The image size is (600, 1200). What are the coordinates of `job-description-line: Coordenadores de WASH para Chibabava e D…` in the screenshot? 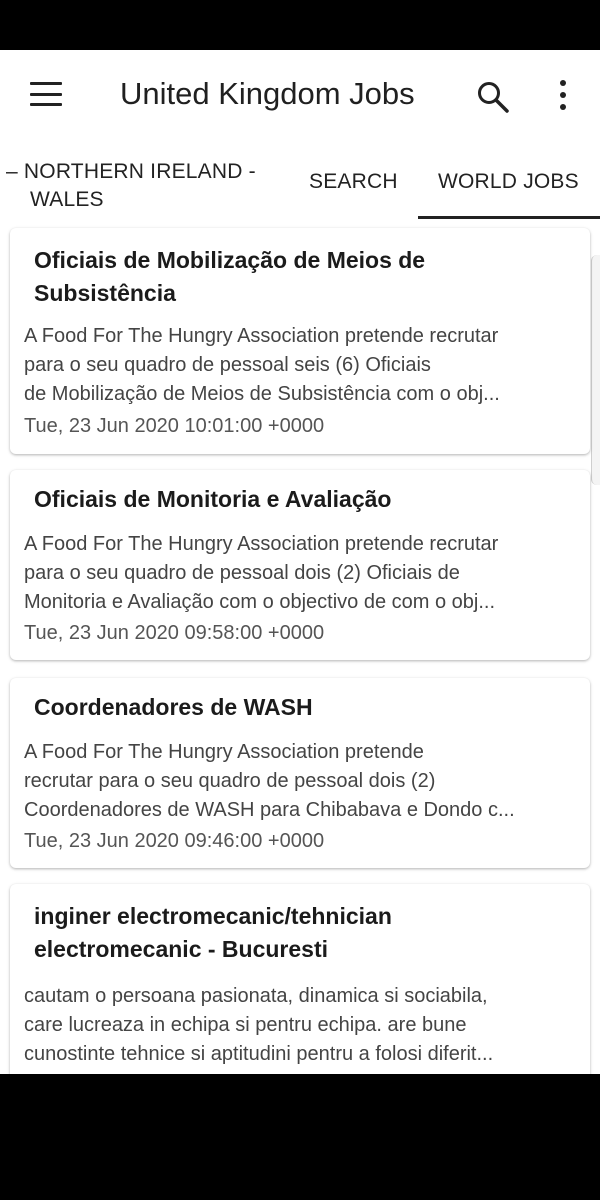 It's located at (269, 810).